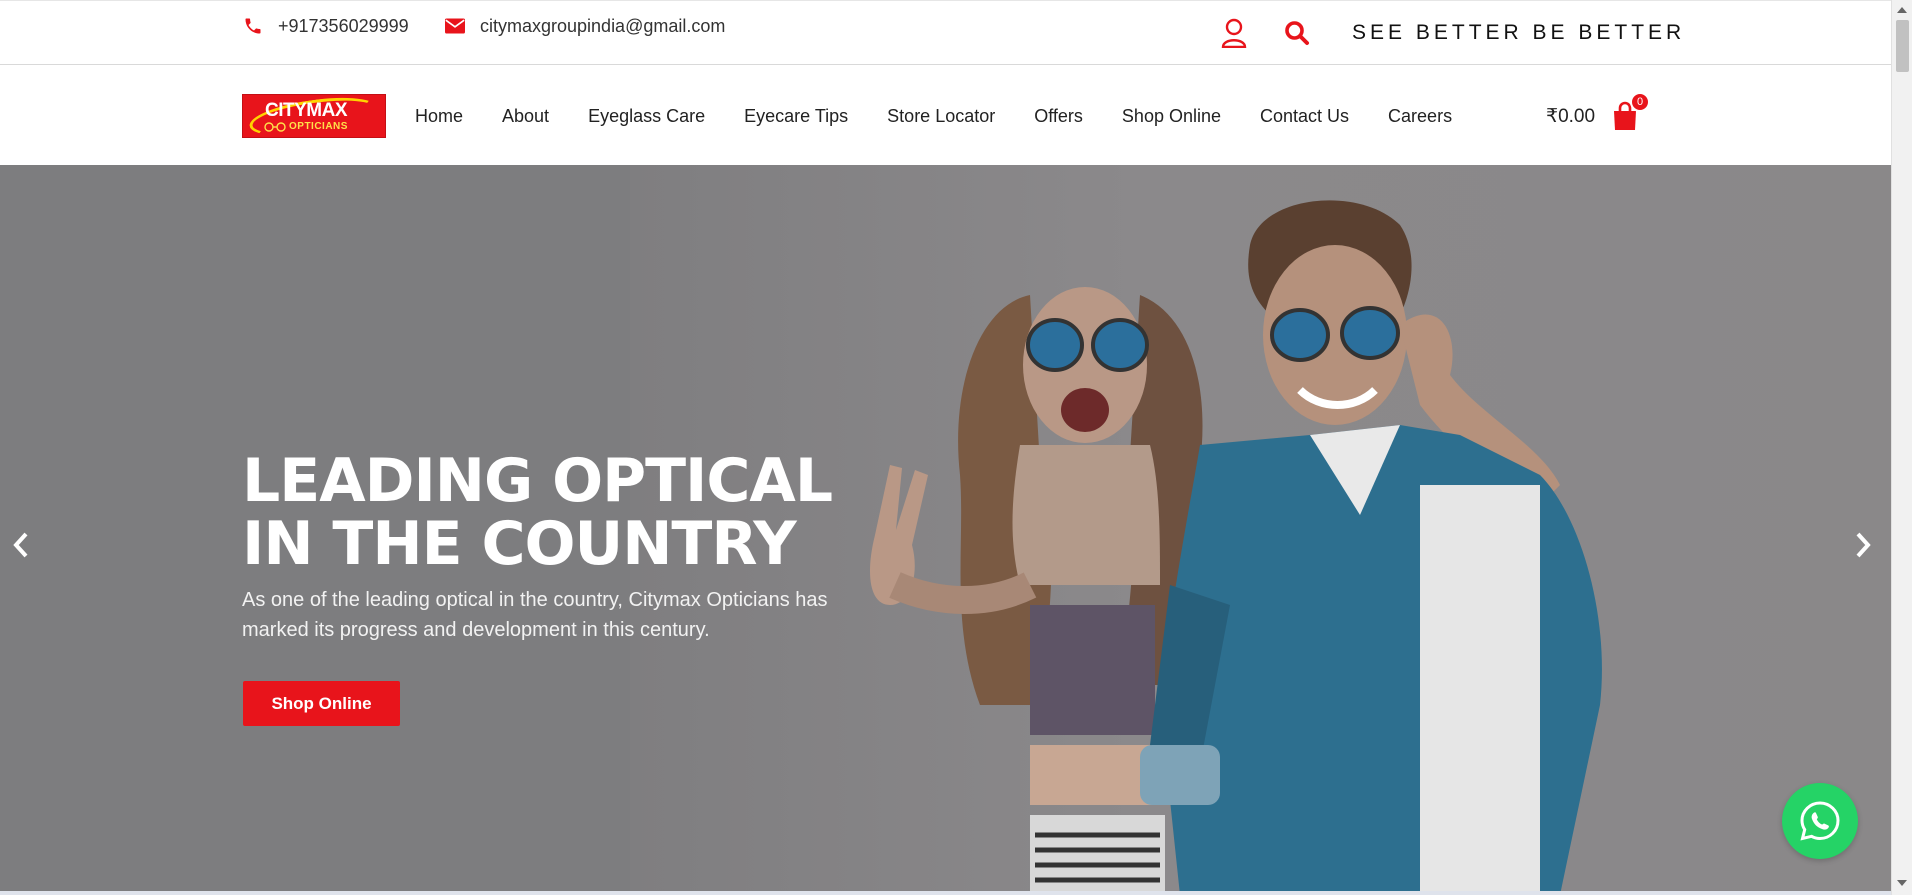 The image size is (1912, 895). Describe the element at coordinates (525, 116) in the screenshot. I see `nav-about: About` at that location.